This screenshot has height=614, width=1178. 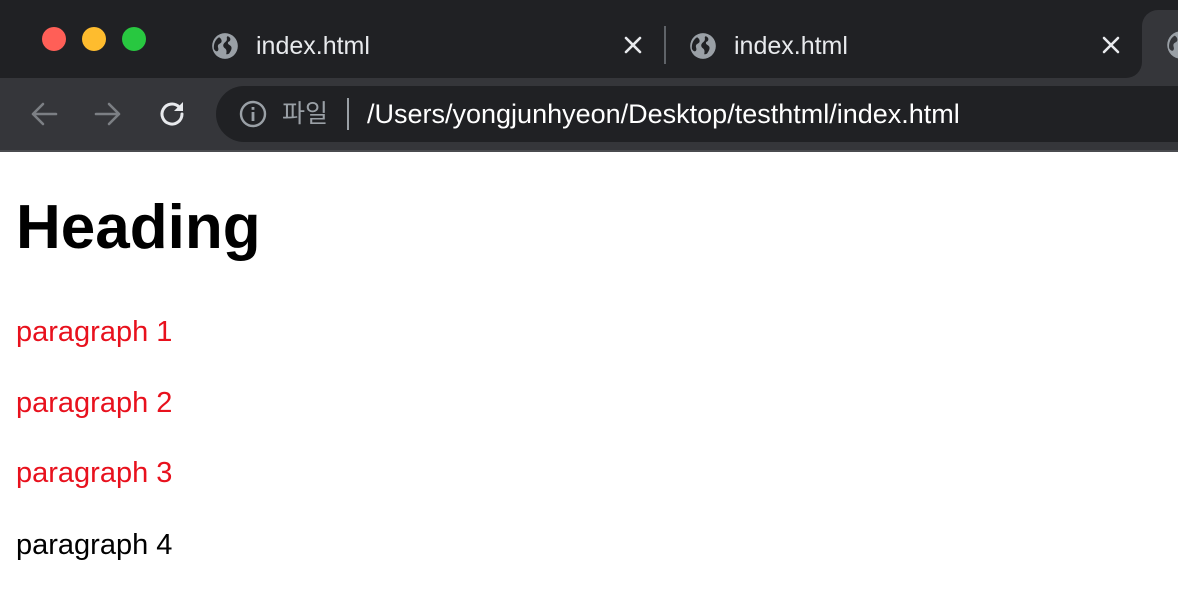 I want to click on arrow-right-icon, so click(x=107, y=114).